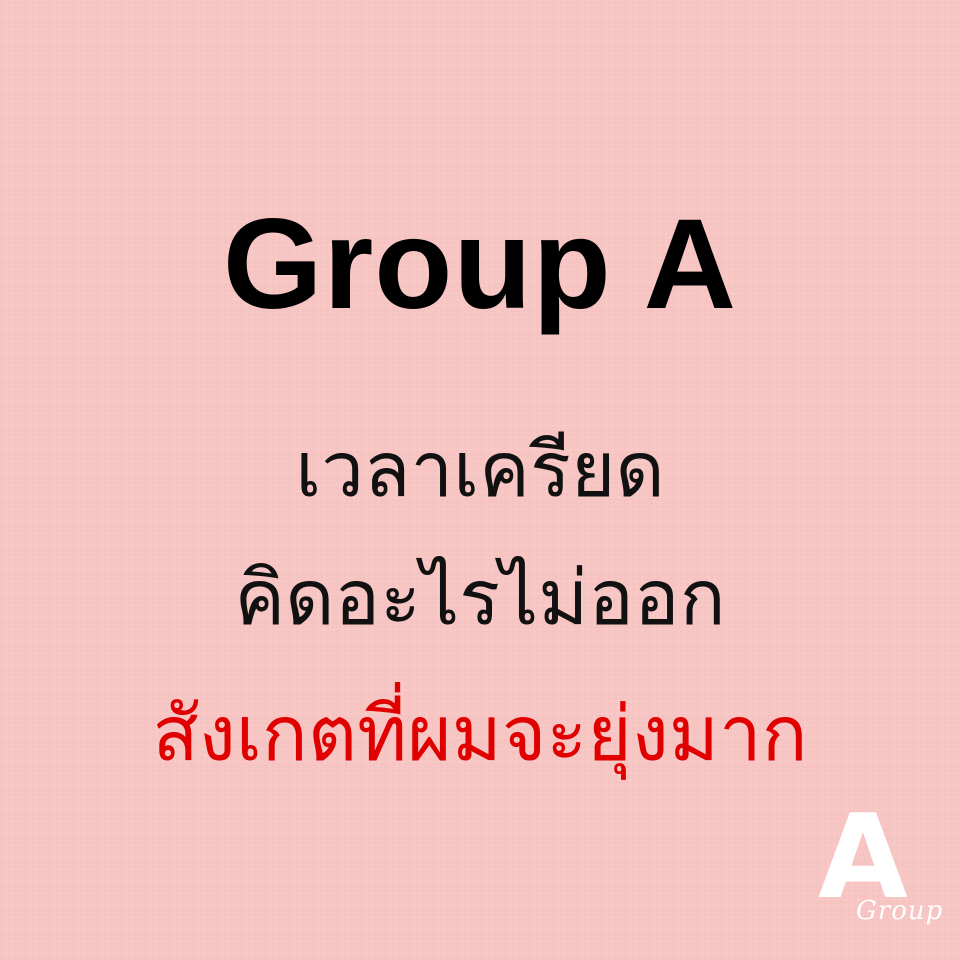 Image resolution: width=960 pixels, height=960 pixels. What do you see at coordinates (900, 911) in the screenshot?
I see `logo-word: Group` at bounding box center [900, 911].